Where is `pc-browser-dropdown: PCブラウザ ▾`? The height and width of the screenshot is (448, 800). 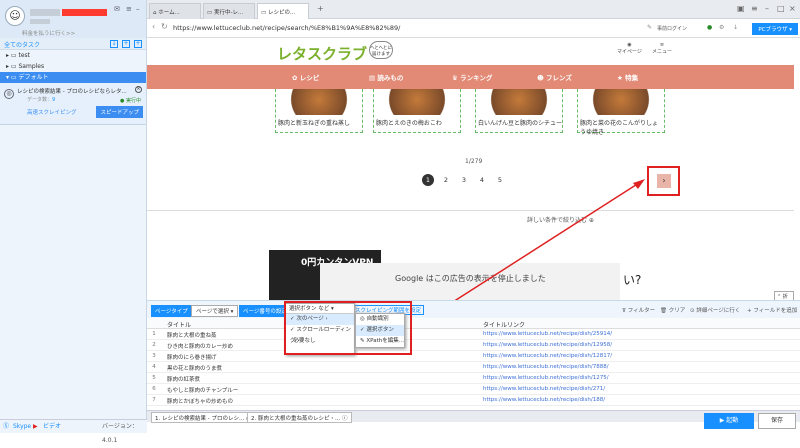 pc-browser-dropdown: PCブラウザ ▾ is located at coordinates (775, 29).